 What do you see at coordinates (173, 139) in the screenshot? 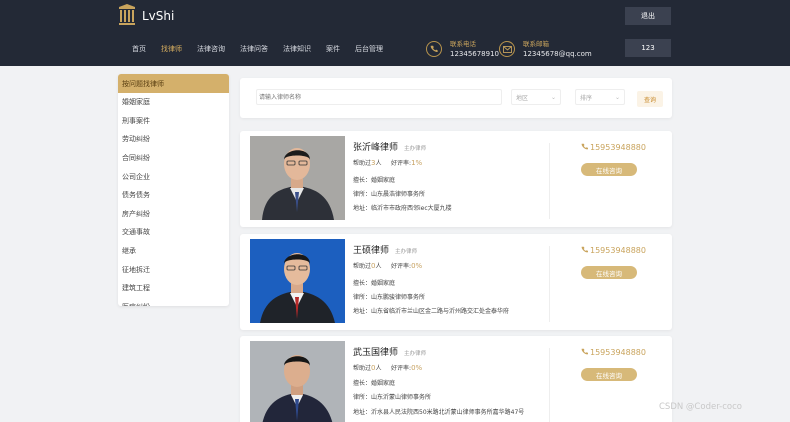
I see `sidebar-item: 劳动纠纷` at bounding box center [173, 139].